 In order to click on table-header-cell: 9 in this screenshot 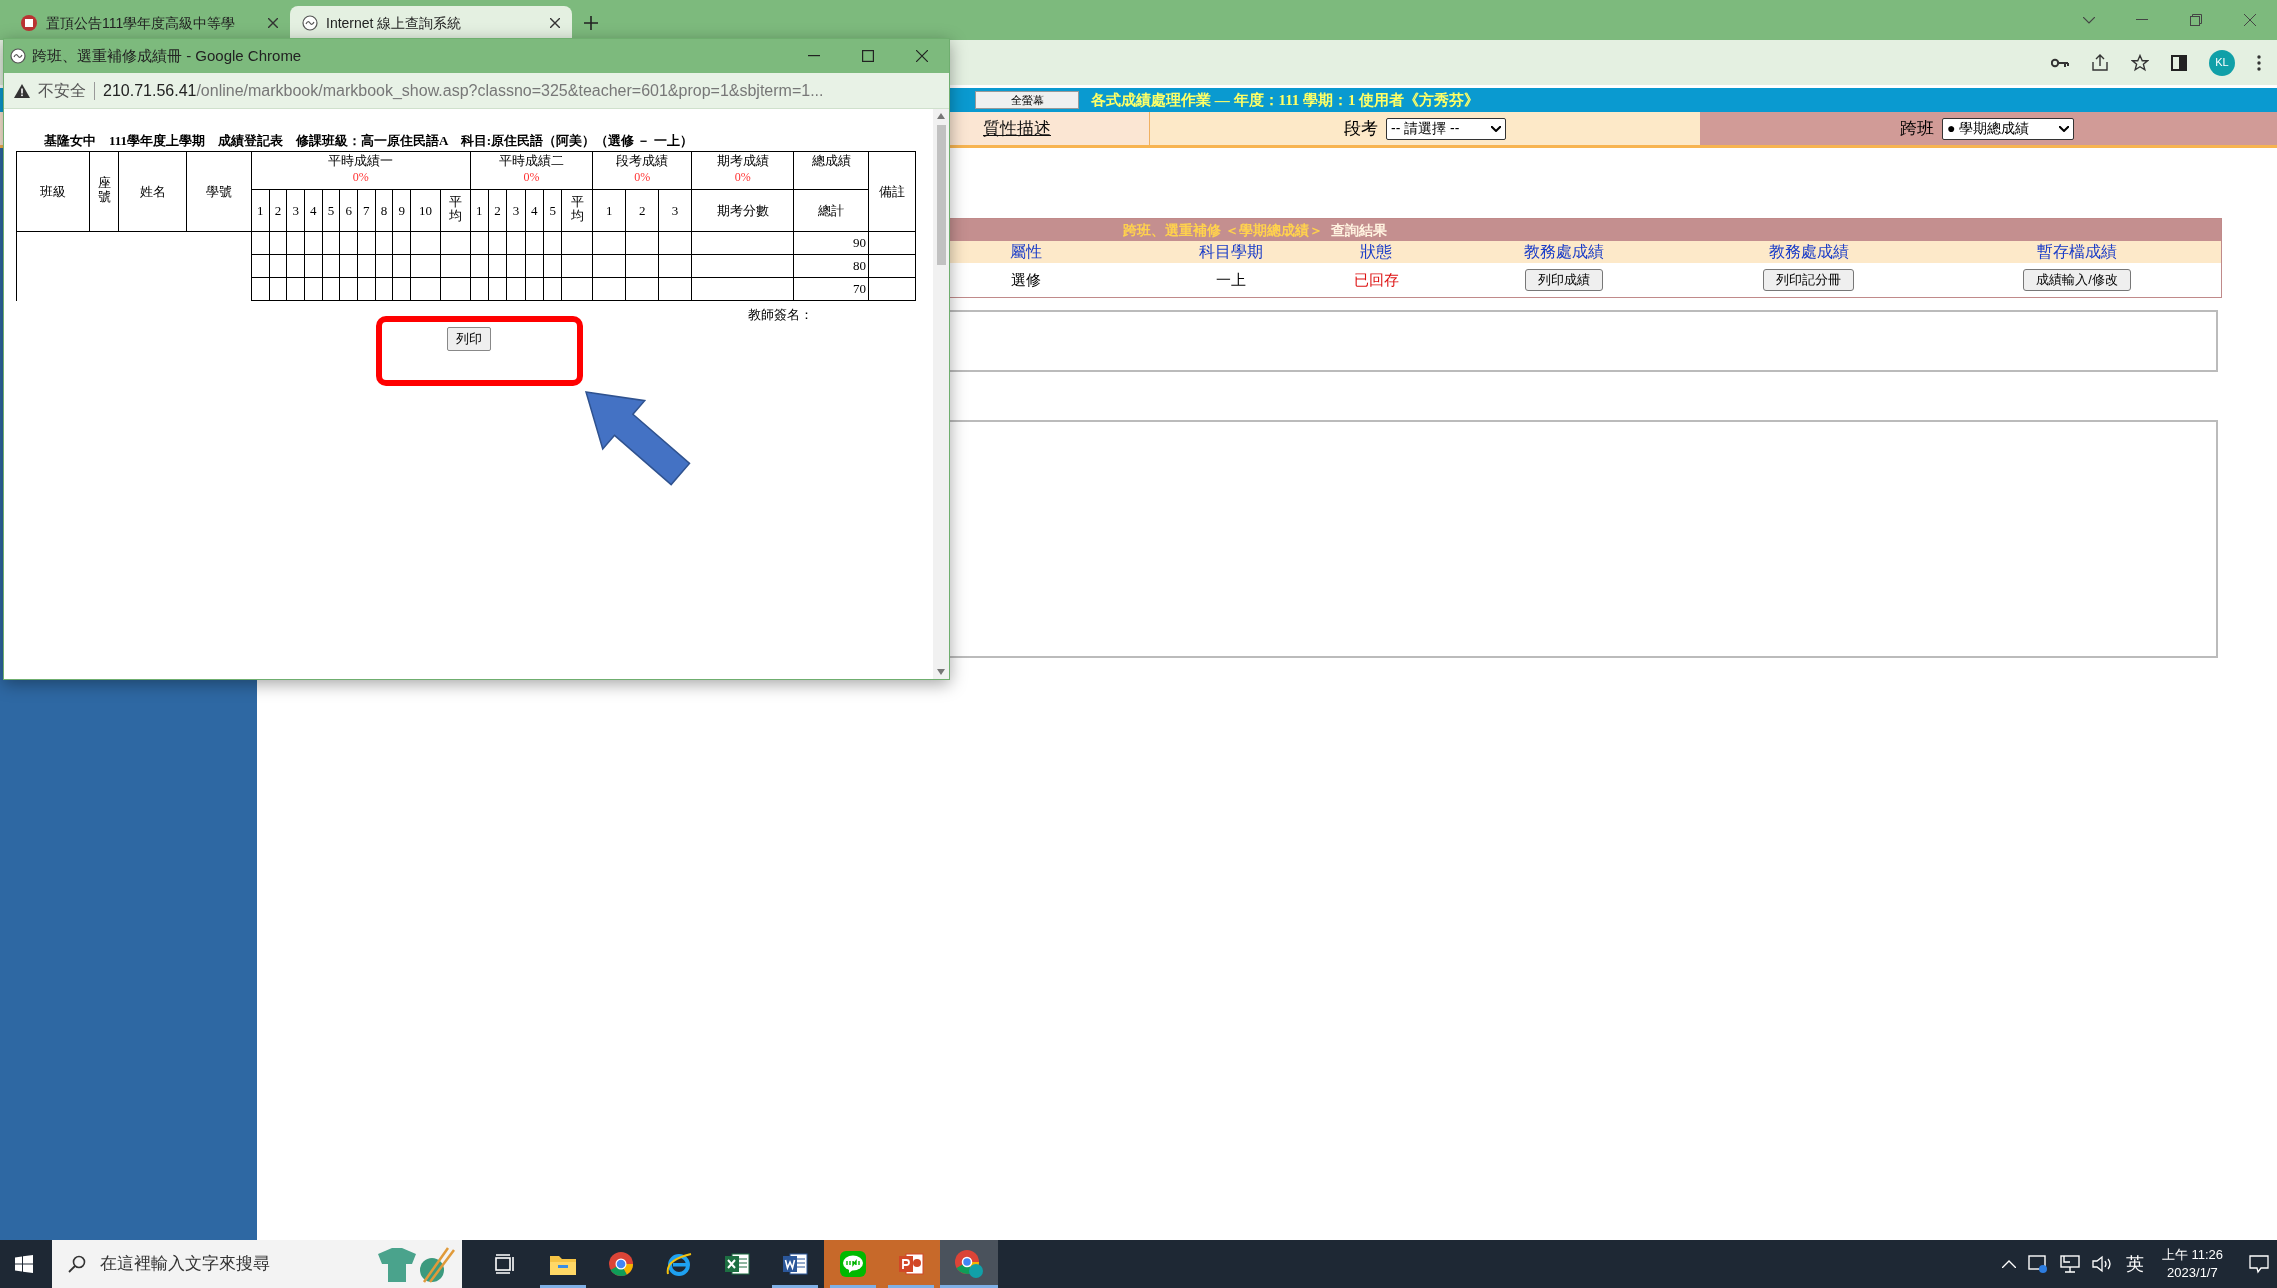, I will do `click(401, 210)`.